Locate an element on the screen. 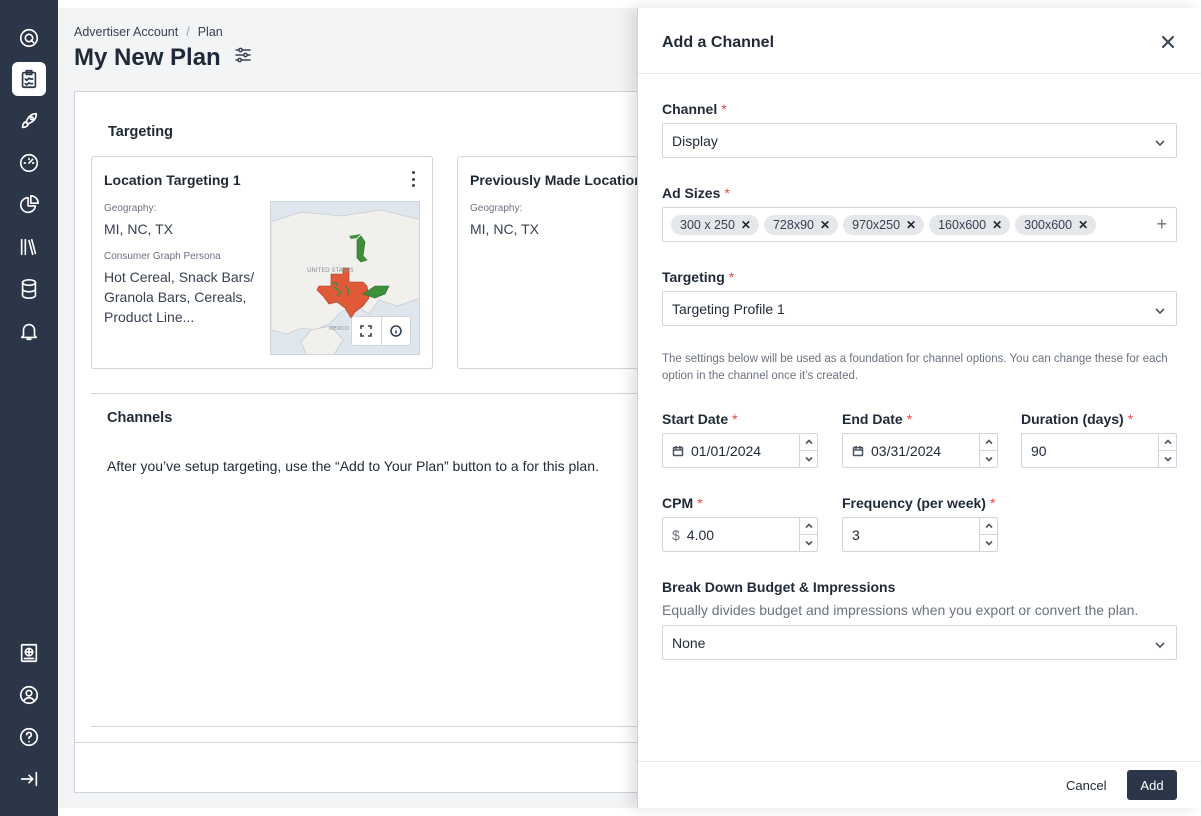 The height and width of the screenshot is (816, 1201). targeting-label-text: Targeting is located at coordinates (693, 277).